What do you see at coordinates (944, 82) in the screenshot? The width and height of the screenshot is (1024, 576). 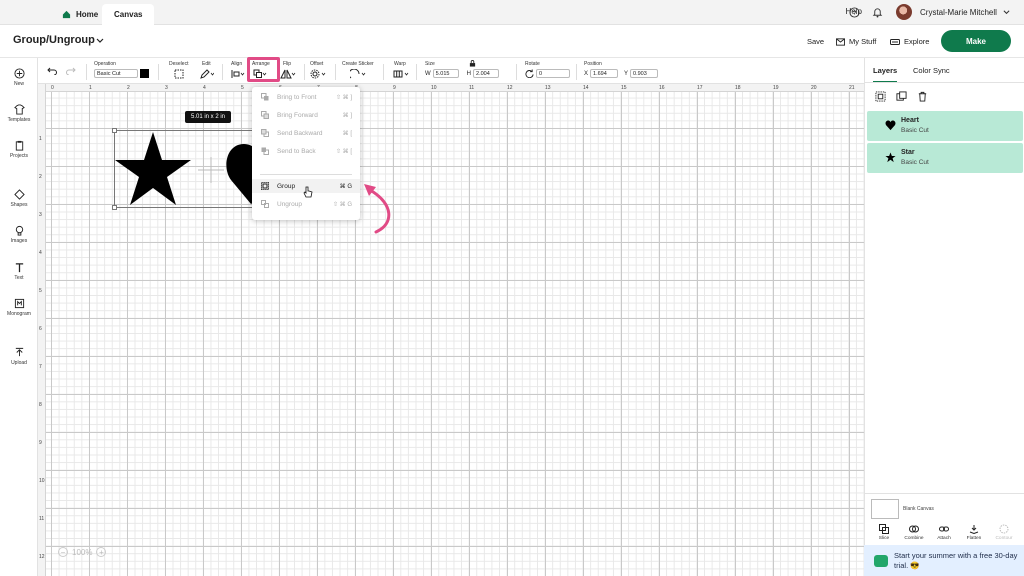 I see `panel-divider` at bounding box center [944, 82].